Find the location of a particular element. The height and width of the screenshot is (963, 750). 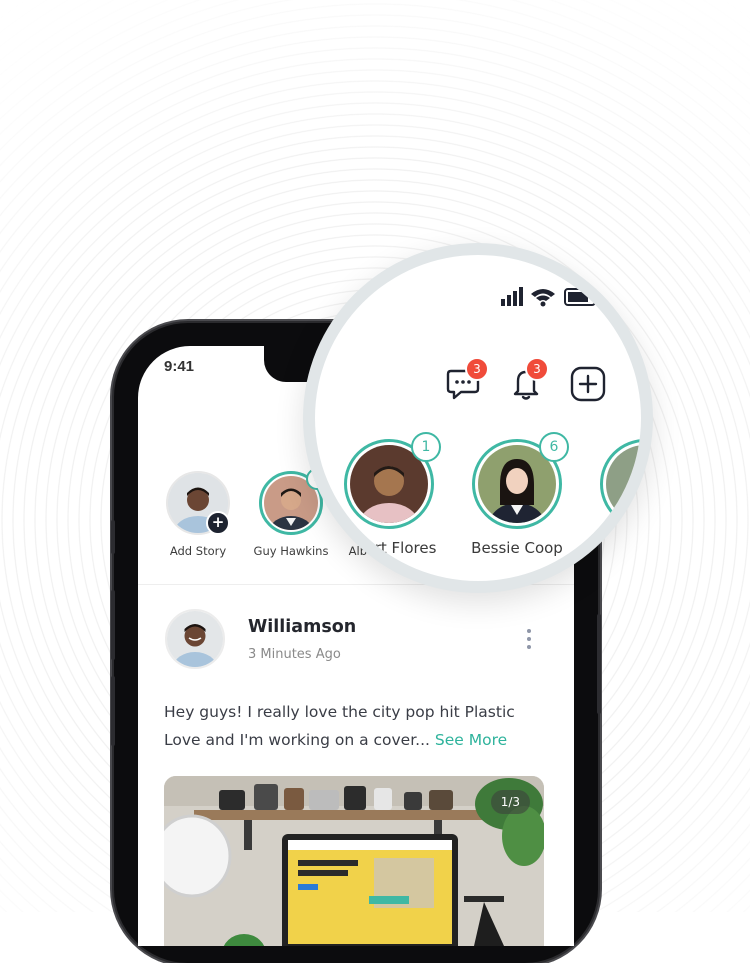

messages-button: 3 is located at coordinates (467, 380).